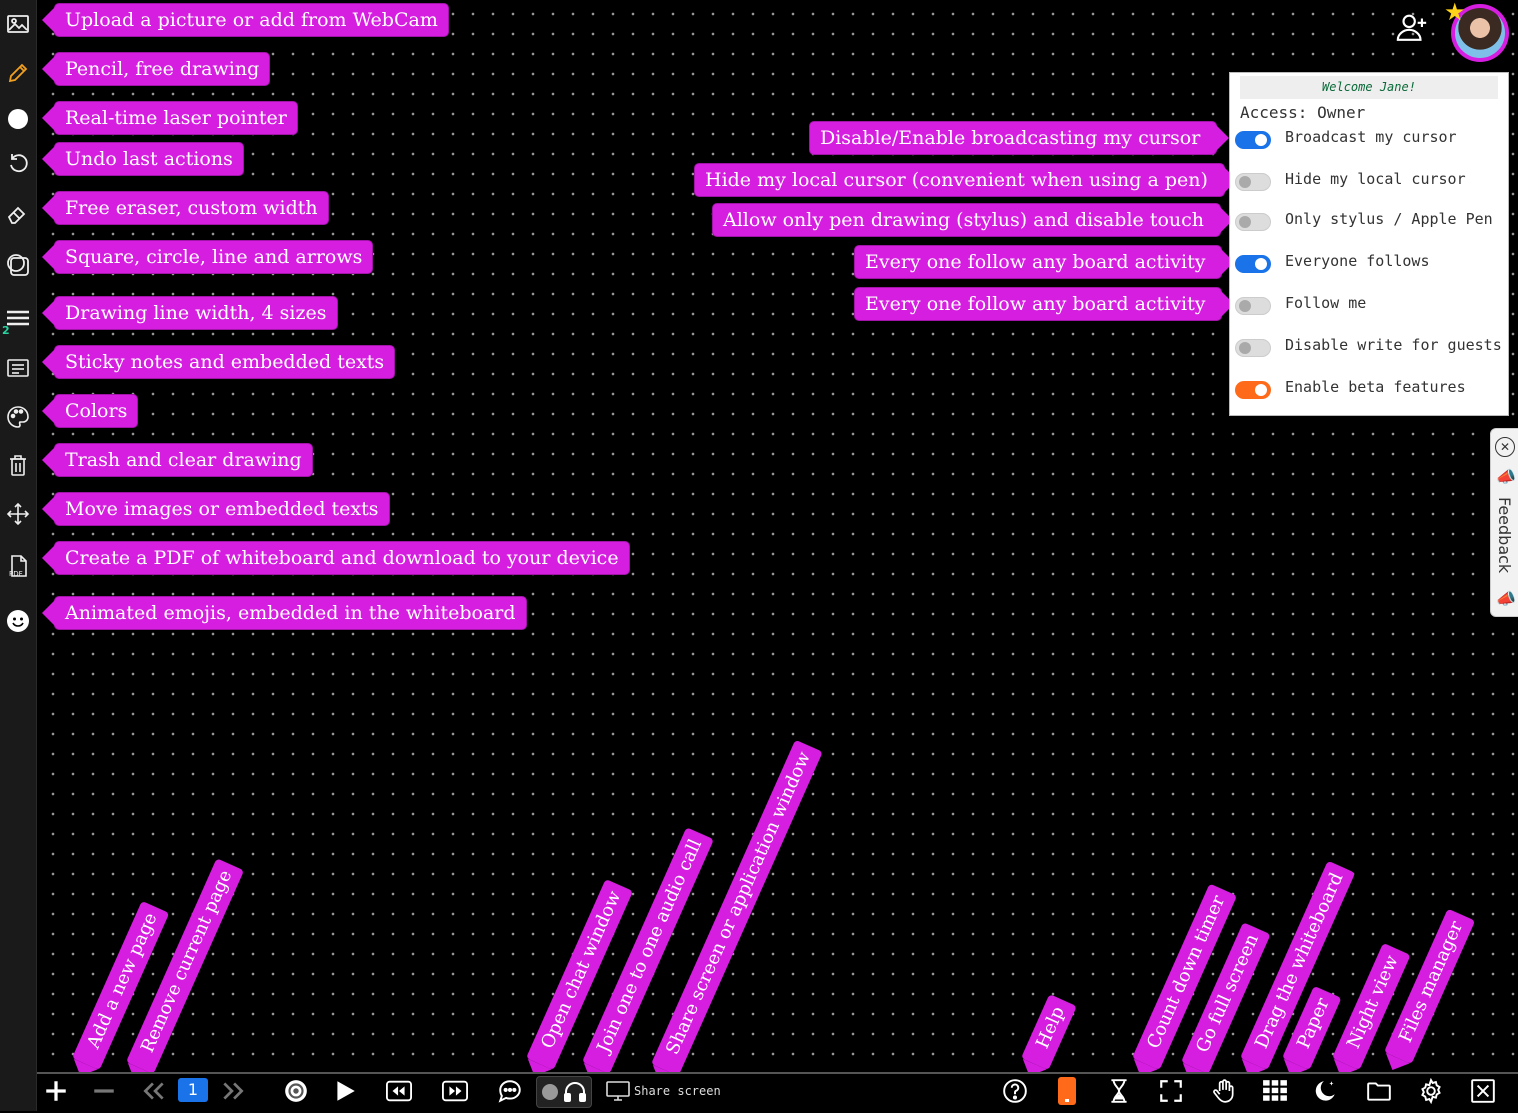 Image resolution: width=1518 pixels, height=1113 pixels. I want to click on fast-forward-button, so click(455, 1091).